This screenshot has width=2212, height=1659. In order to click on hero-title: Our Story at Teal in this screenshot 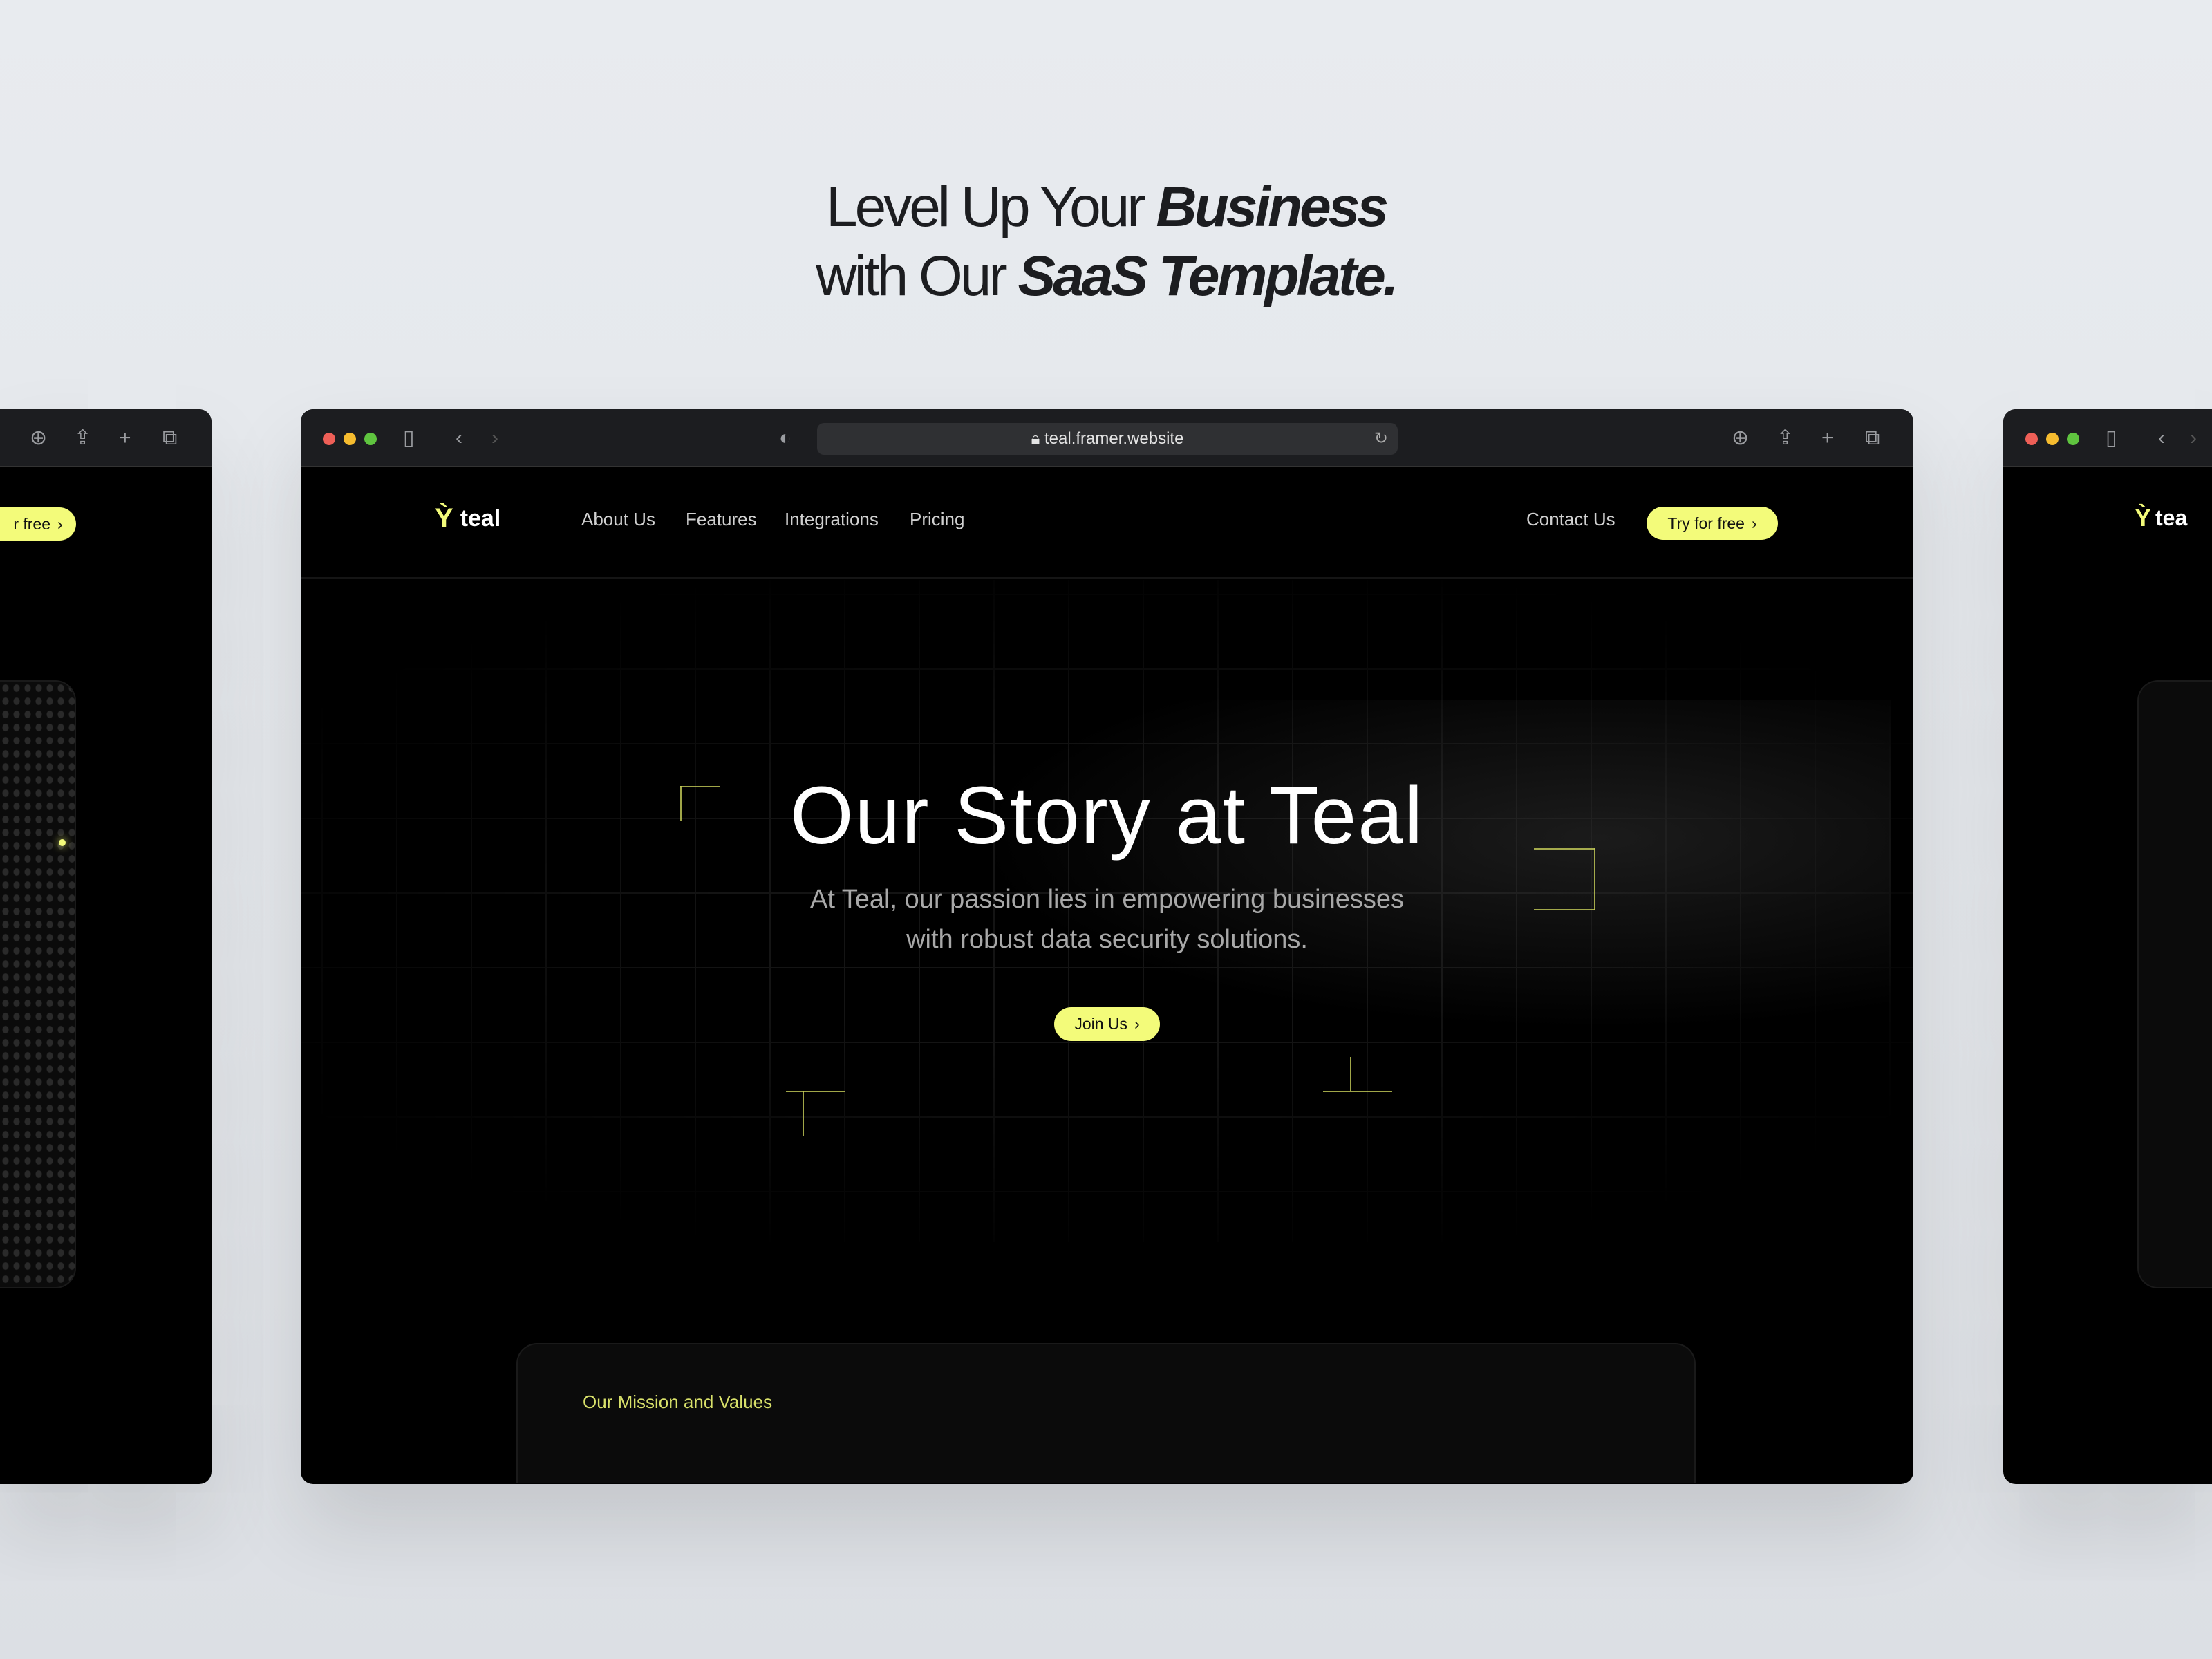, I will do `click(1107, 815)`.